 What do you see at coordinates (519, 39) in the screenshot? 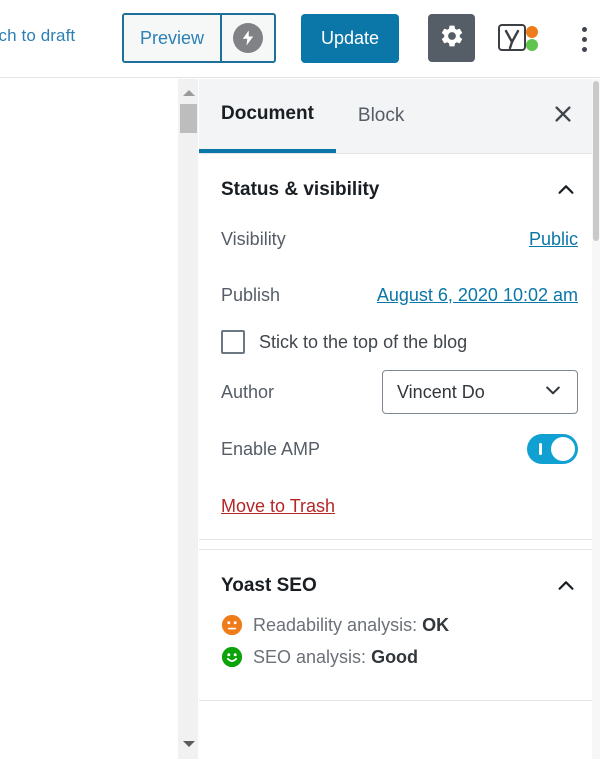
I see `yoast-seo-icon` at bounding box center [519, 39].